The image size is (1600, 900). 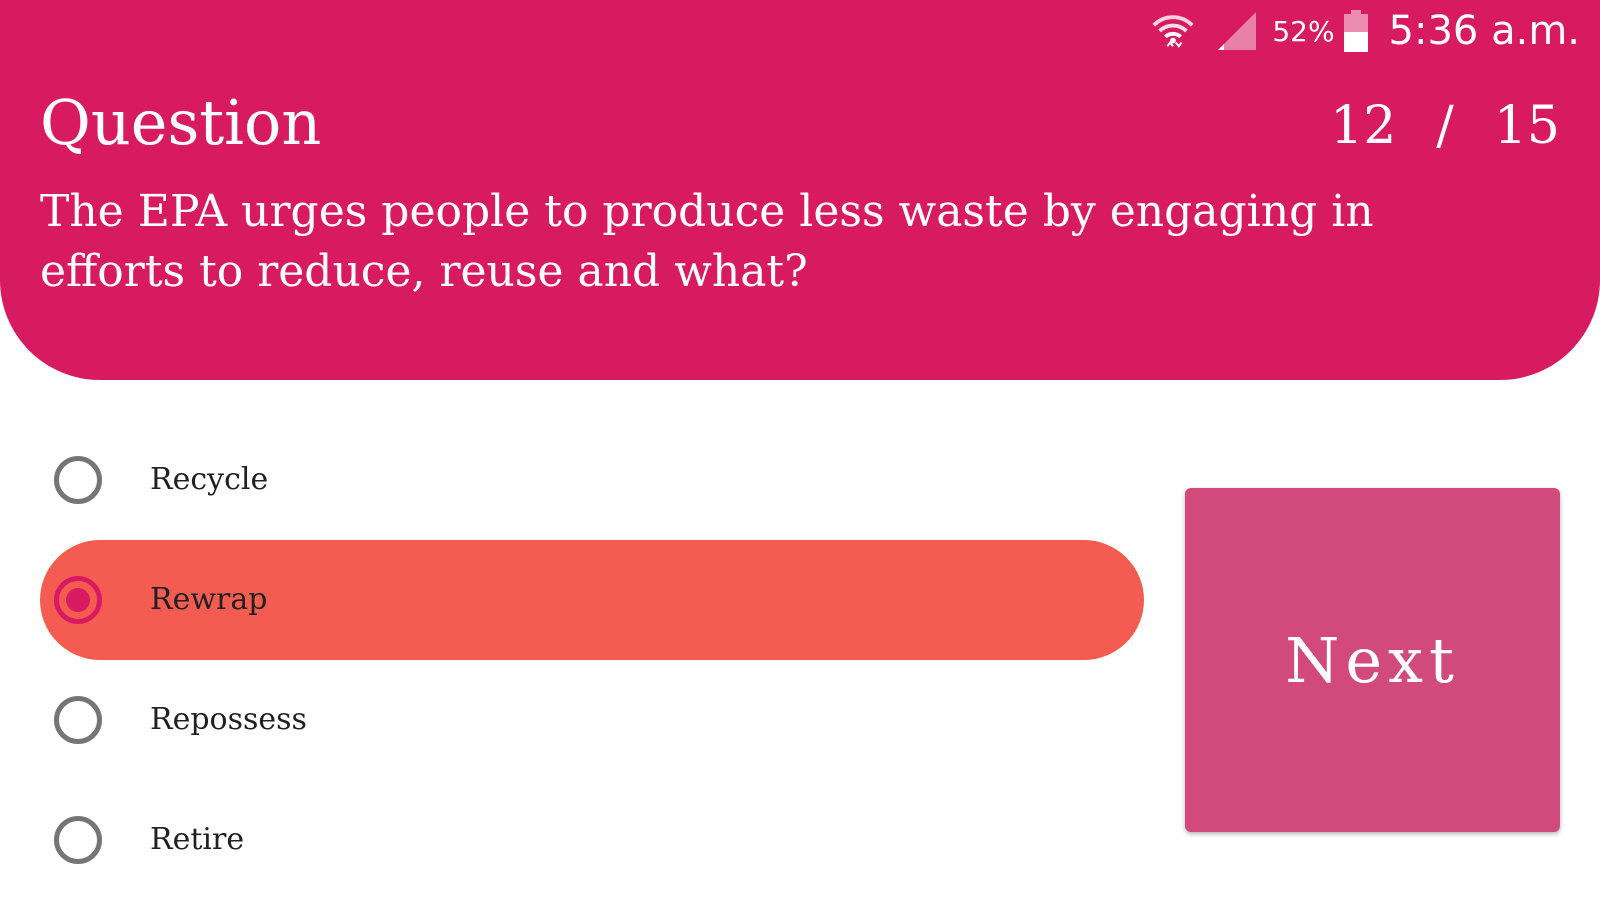 What do you see at coordinates (592, 720) in the screenshot?
I see `option-repossess: Repossess` at bounding box center [592, 720].